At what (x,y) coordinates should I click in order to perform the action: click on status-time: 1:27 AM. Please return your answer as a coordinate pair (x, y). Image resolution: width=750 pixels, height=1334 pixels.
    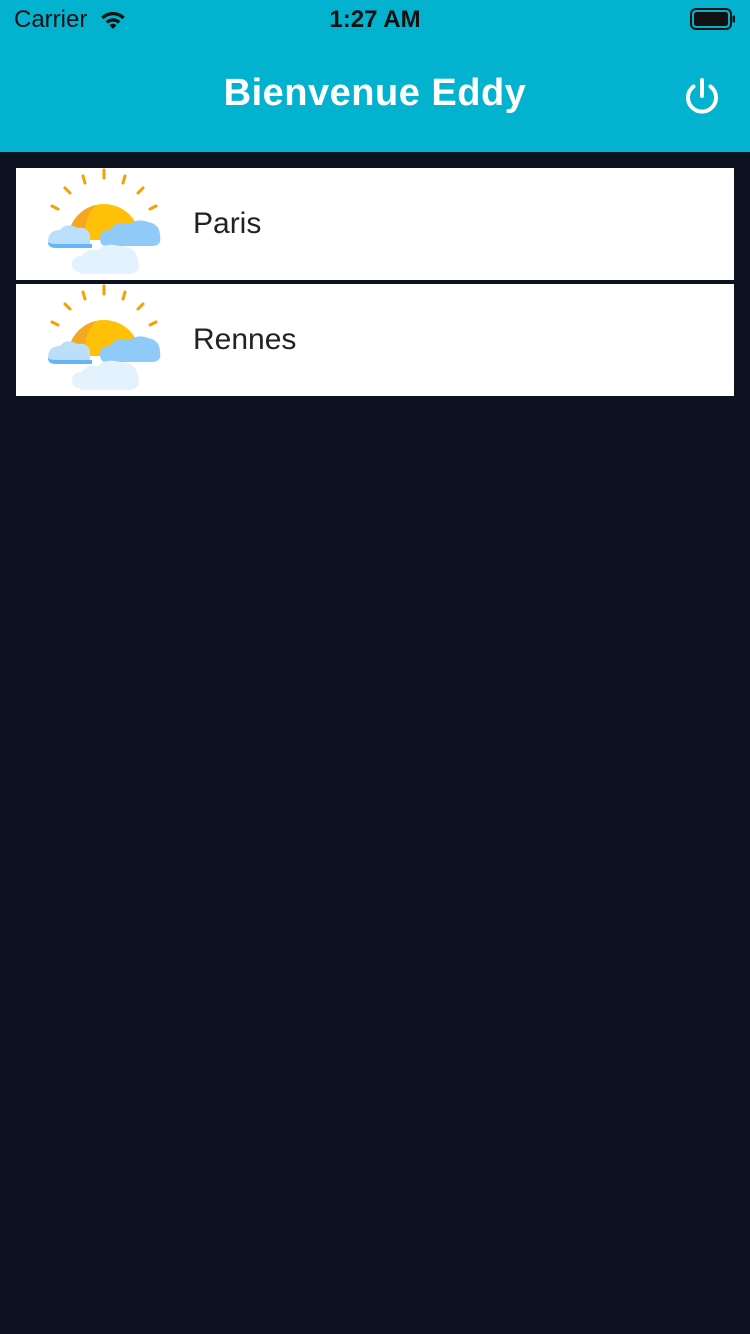
    Looking at the image, I should click on (375, 19).